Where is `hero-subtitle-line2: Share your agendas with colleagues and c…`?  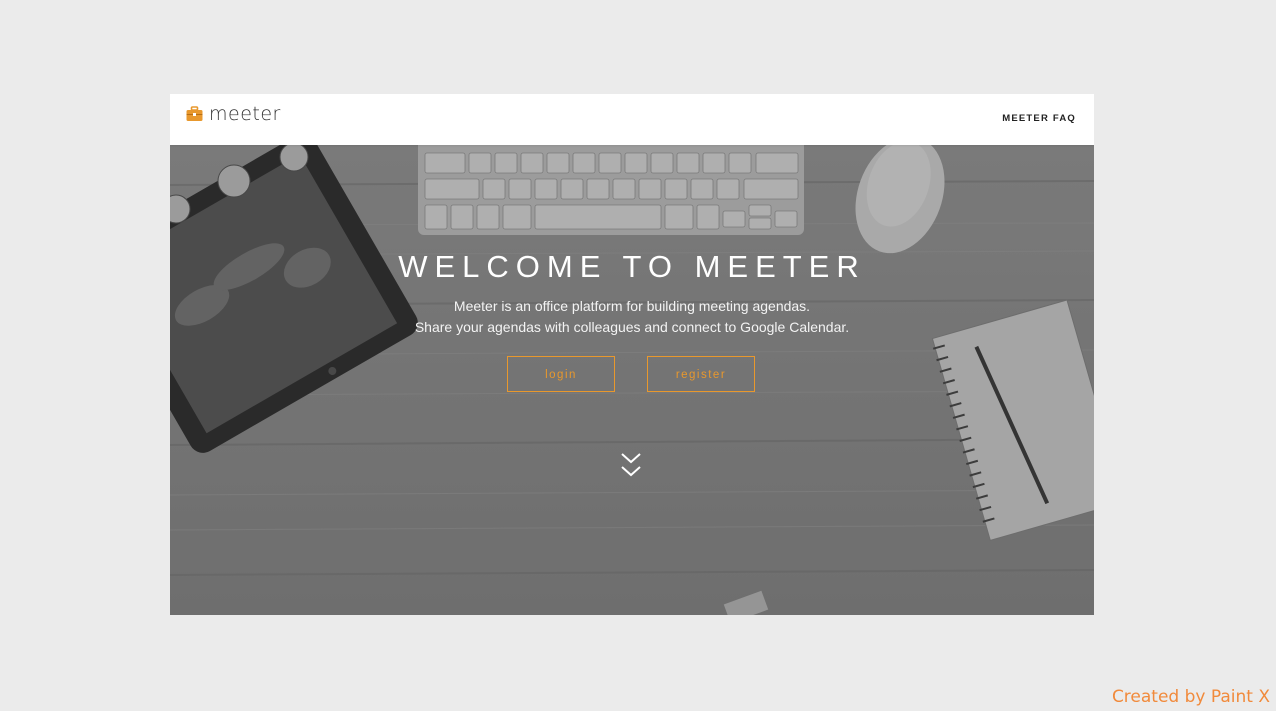 hero-subtitle-line2: Share your agendas with colleagues and c… is located at coordinates (632, 327).